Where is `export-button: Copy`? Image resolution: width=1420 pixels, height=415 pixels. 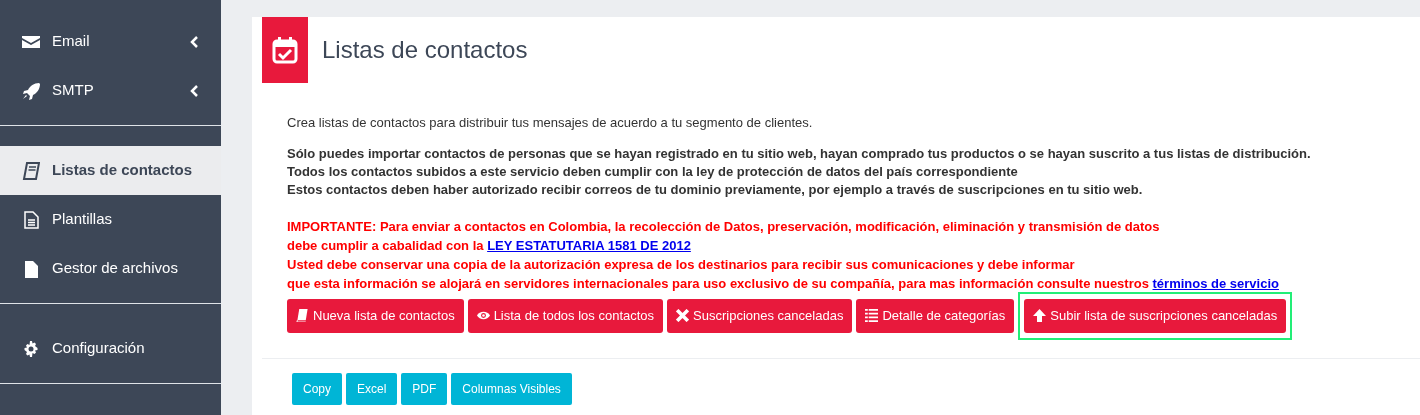 export-button: Copy is located at coordinates (317, 388).